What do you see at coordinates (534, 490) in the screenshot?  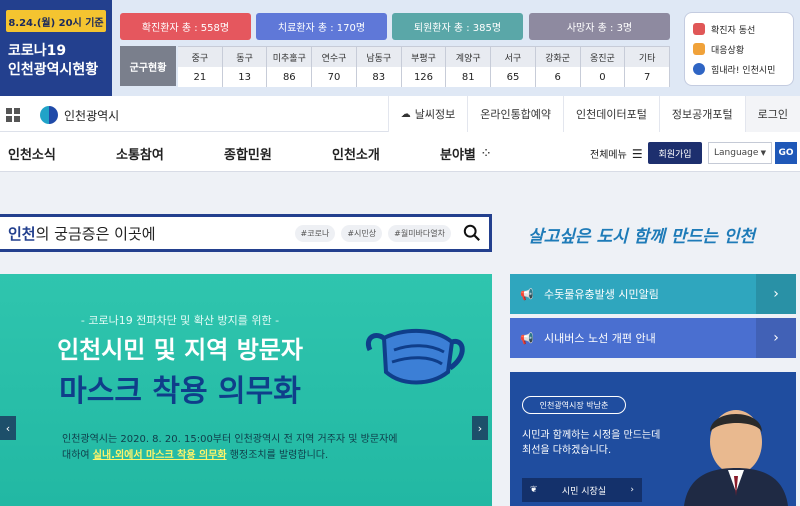 I see `leaf-icon: ❦` at bounding box center [534, 490].